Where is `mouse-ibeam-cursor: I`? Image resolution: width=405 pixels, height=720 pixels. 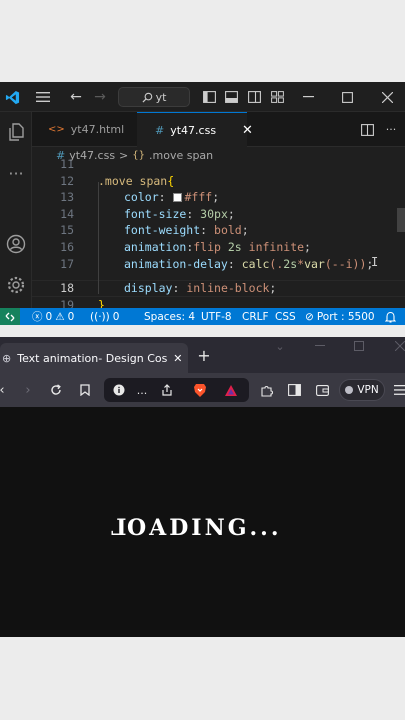
mouse-ibeam-cursor: I is located at coordinates (375, 262).